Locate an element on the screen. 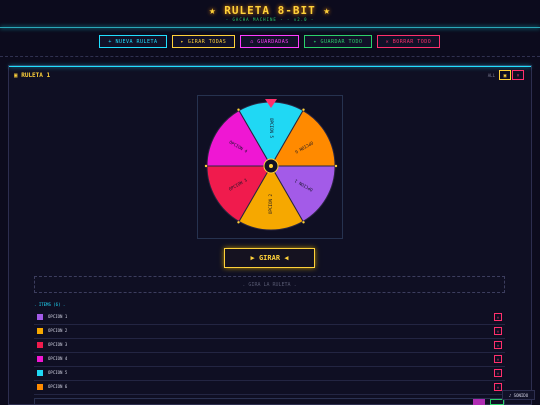  item-row: OPCION 1 × is located at coordinates (269, 318).